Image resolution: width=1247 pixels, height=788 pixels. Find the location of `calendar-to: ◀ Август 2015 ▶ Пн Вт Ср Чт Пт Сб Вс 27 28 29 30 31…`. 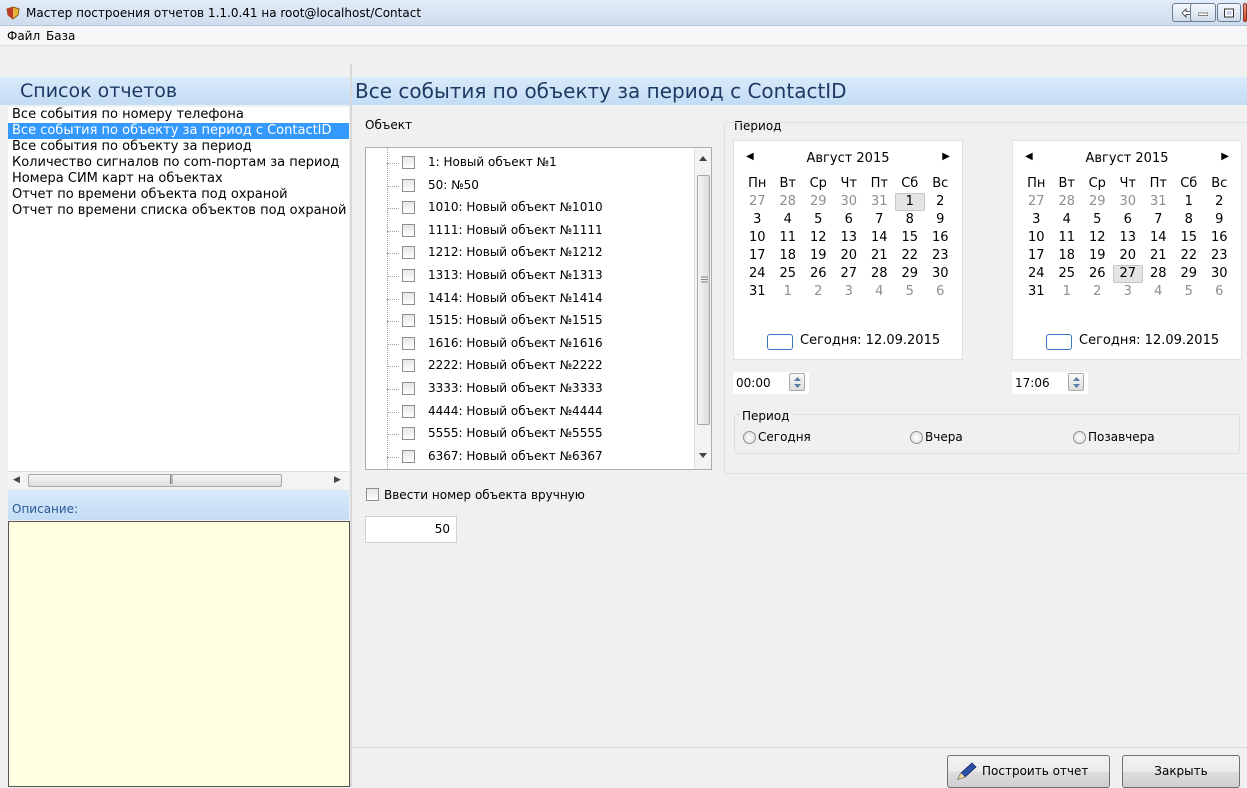

calendar-to: ◀ Август 2015 ▶ Пн Вт Ср Чт Пт Сб Вс 27 28 29 30 31… is located at coordinates (1127, 250).